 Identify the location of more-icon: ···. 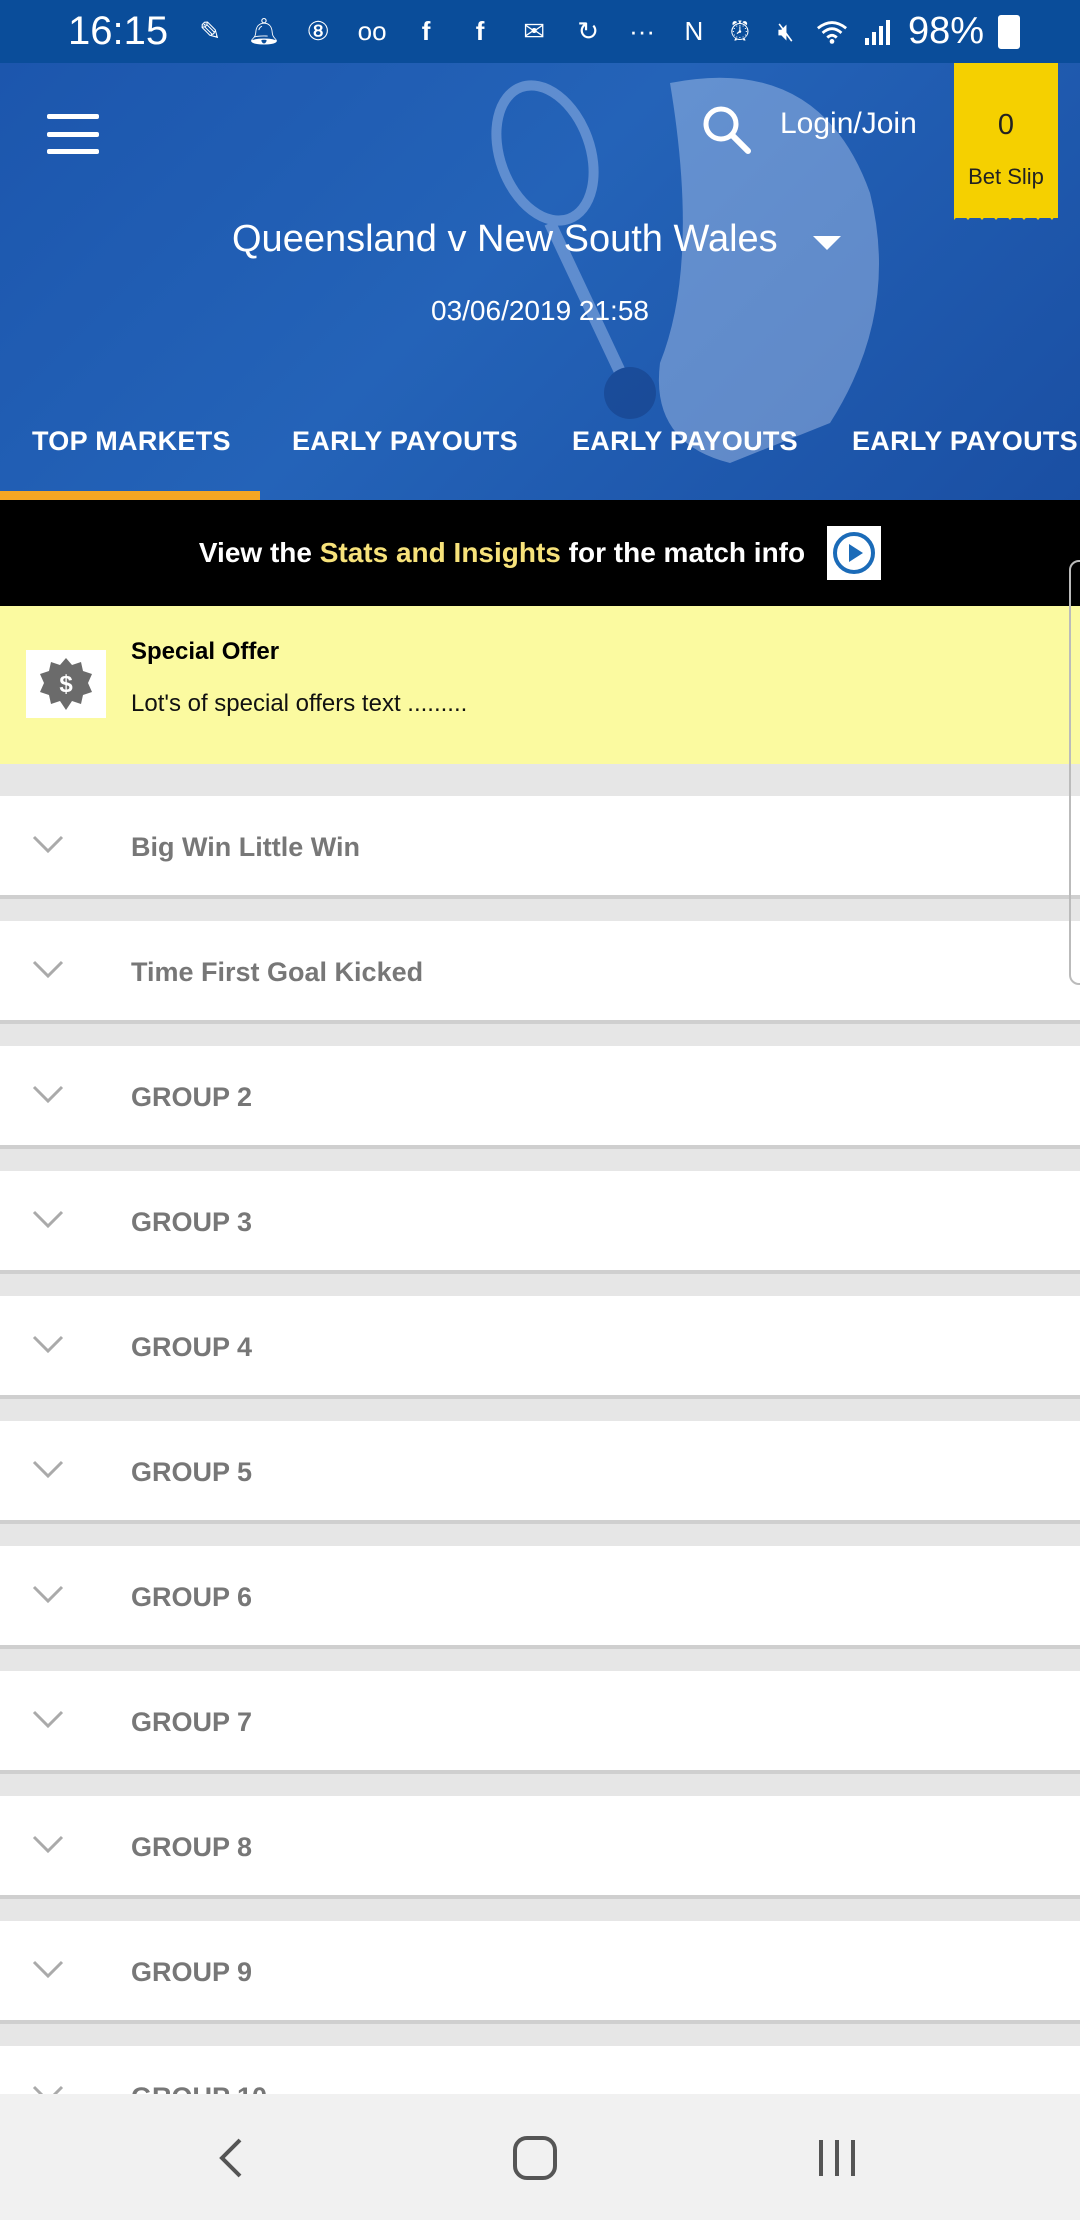
(642, 31).